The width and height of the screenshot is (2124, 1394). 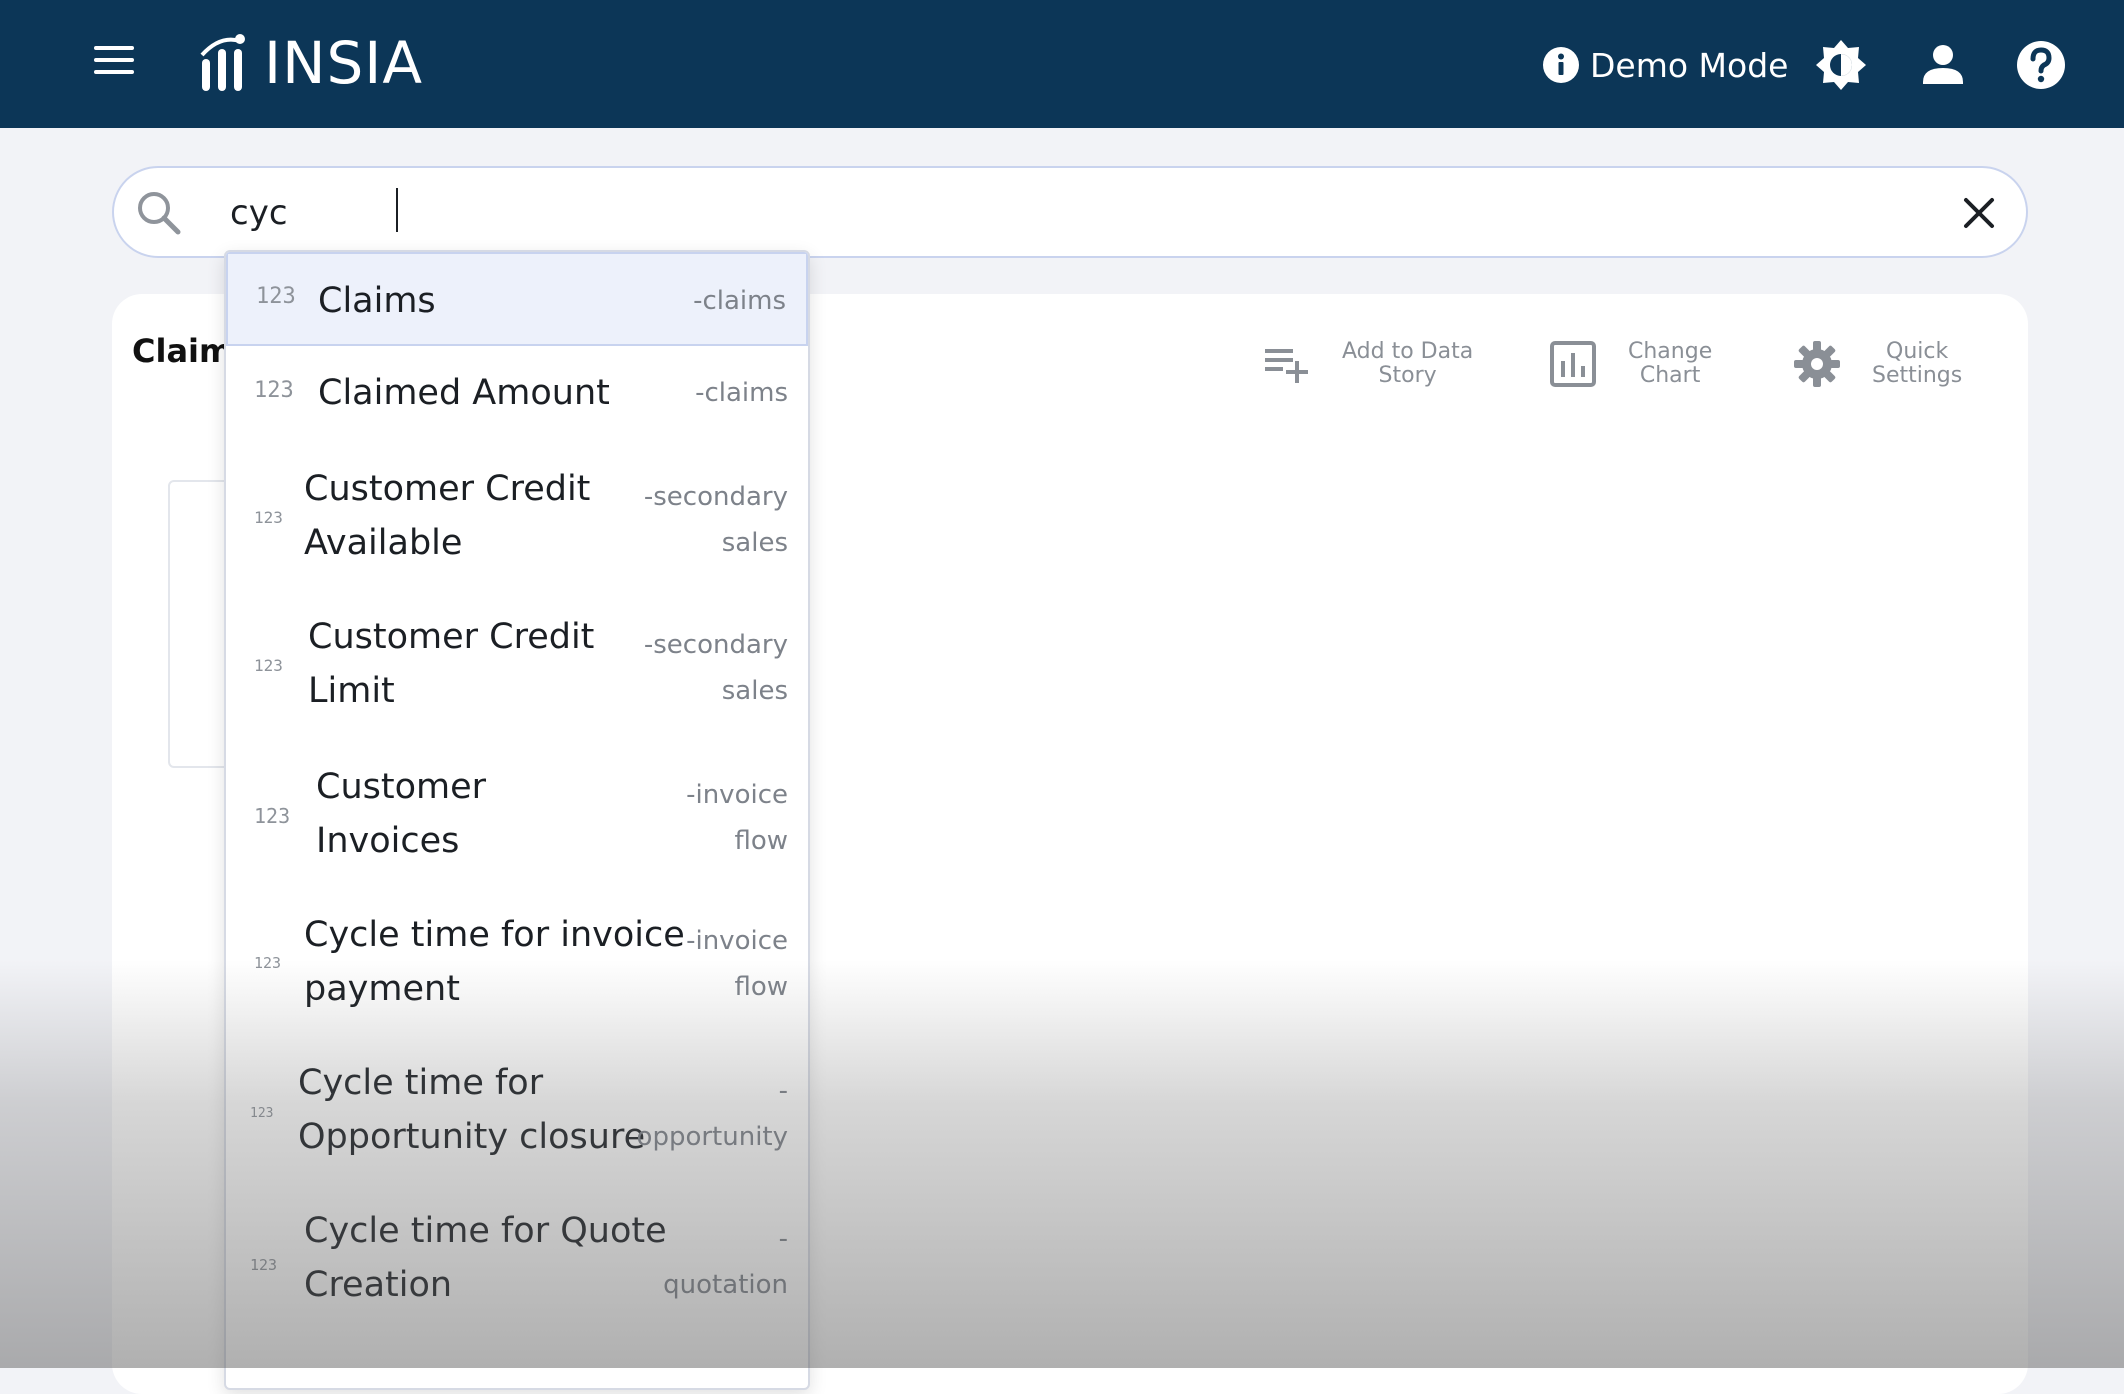 I want to click on search-bar, so click(x=1070, y=212).